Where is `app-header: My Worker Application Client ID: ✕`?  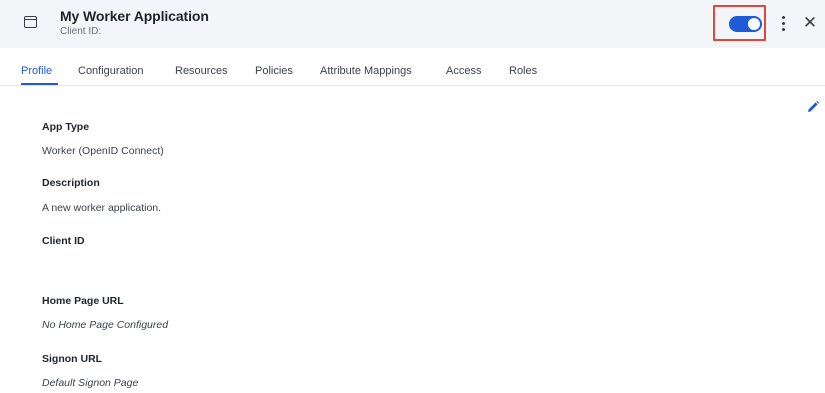 app-header: My Worker Application Client ID: ✕ is located at coordinates (412, 24).